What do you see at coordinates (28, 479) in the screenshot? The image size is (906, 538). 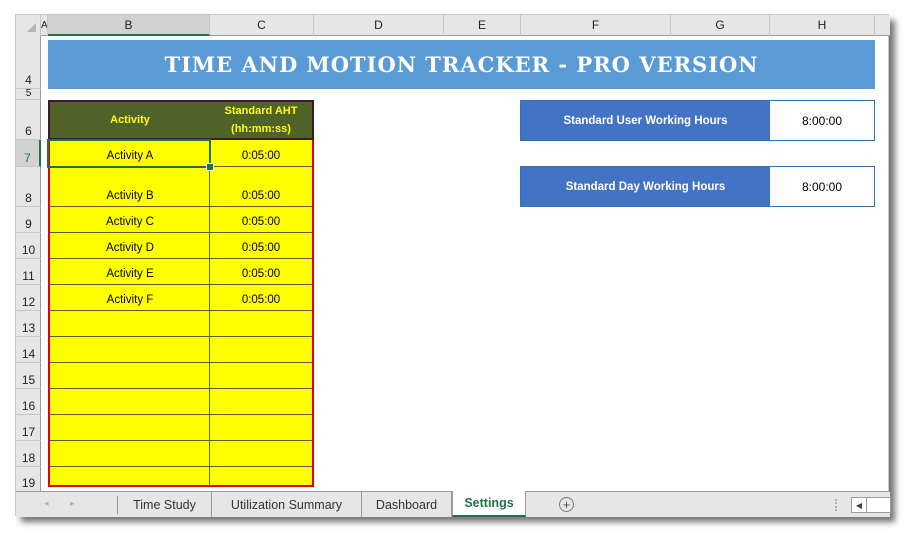 I see `row-header-19: 19` at bounding box center [28, 479].